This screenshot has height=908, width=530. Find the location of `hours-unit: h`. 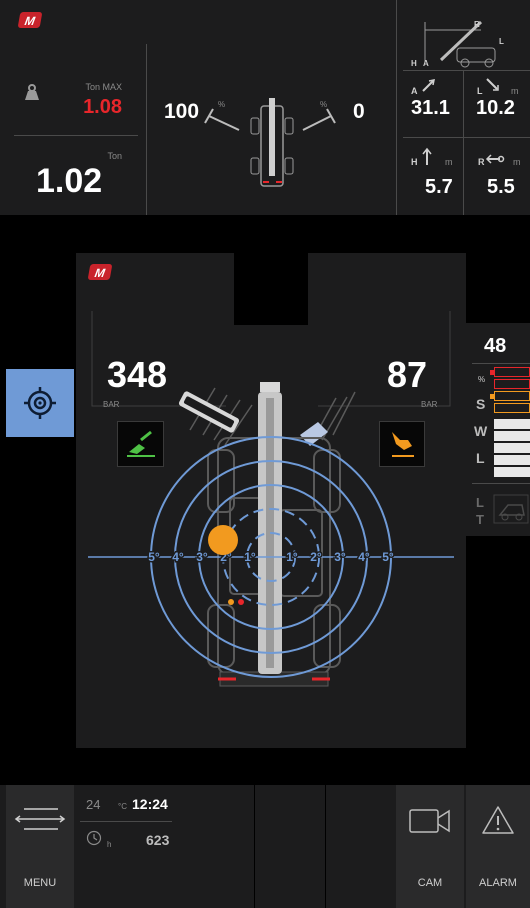

hours-unit: h is located at coordinates (109, 844).